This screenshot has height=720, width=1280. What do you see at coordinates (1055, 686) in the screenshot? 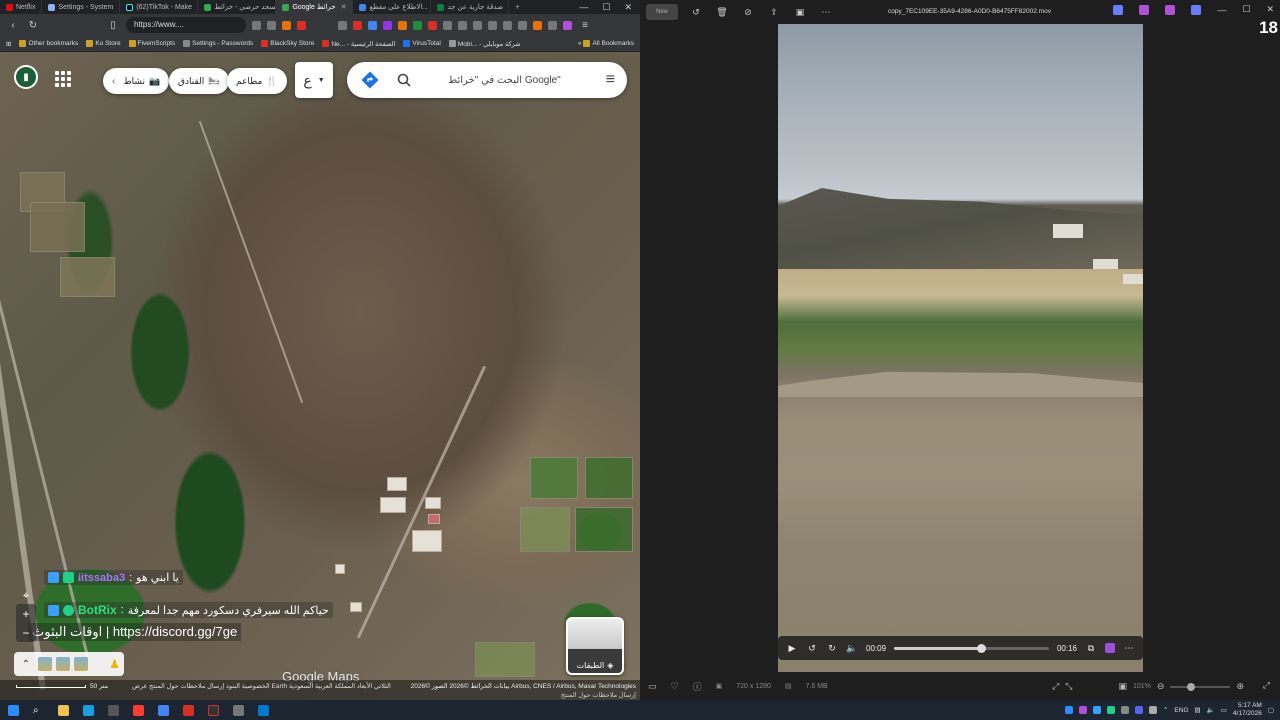
I see `fit-icon: ⤢` at bounding box center [1055, 686].